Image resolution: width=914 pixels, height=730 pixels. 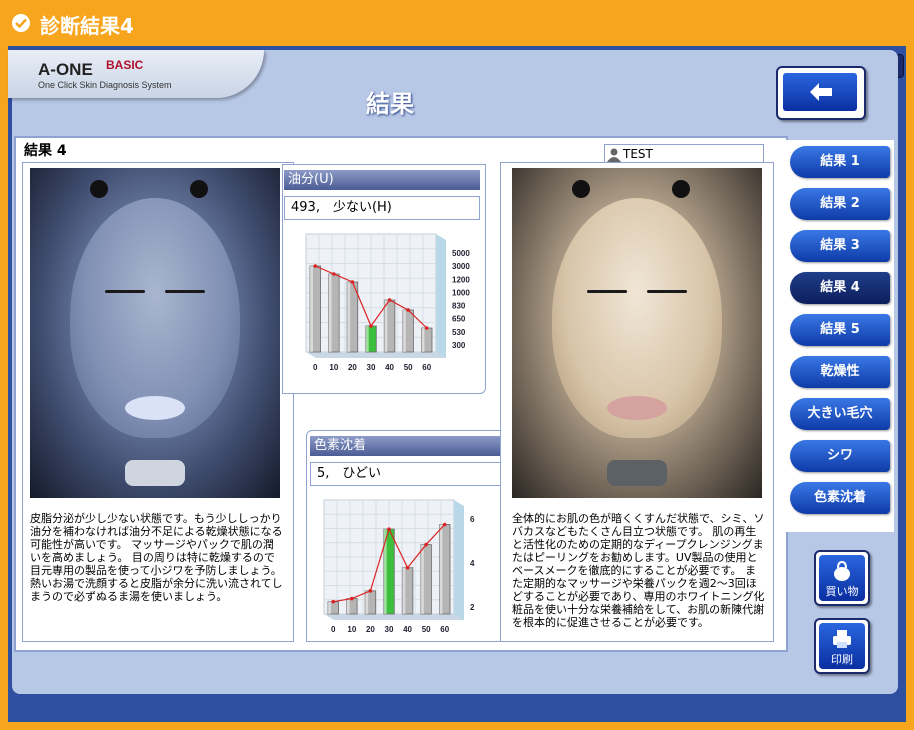 I want to click on pigment-chart: 0 10 20 30 40 50 60 6 4 2, so click(x=399, y=566).